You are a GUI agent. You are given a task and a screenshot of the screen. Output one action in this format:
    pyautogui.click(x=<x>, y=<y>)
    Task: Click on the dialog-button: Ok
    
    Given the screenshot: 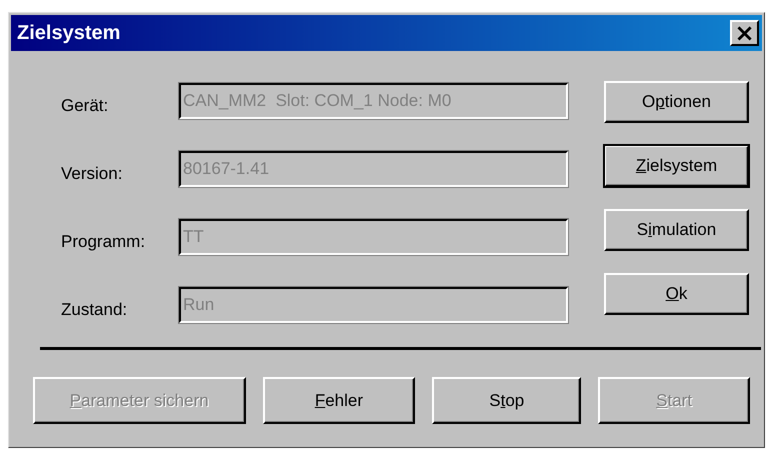 What is the action you would take?
    pyautogui.click(x=676, y=294)
    